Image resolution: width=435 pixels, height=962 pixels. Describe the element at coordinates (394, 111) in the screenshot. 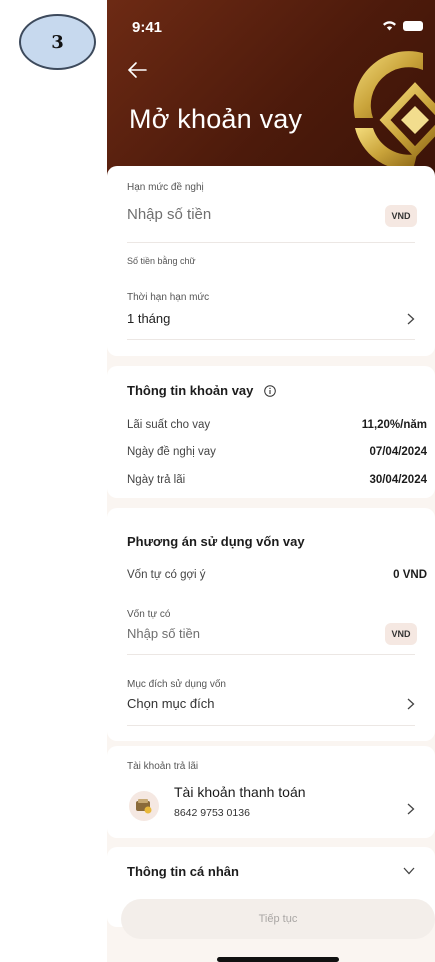

I see `bank-logo-icon` at that location.